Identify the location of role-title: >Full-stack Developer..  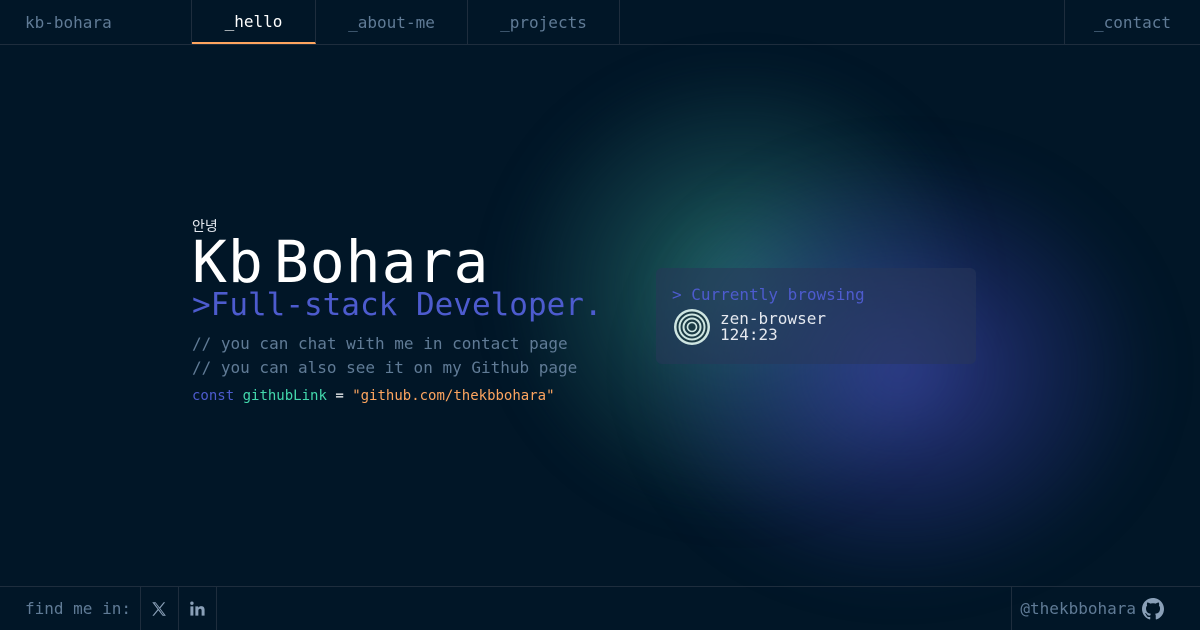
(397, 305).